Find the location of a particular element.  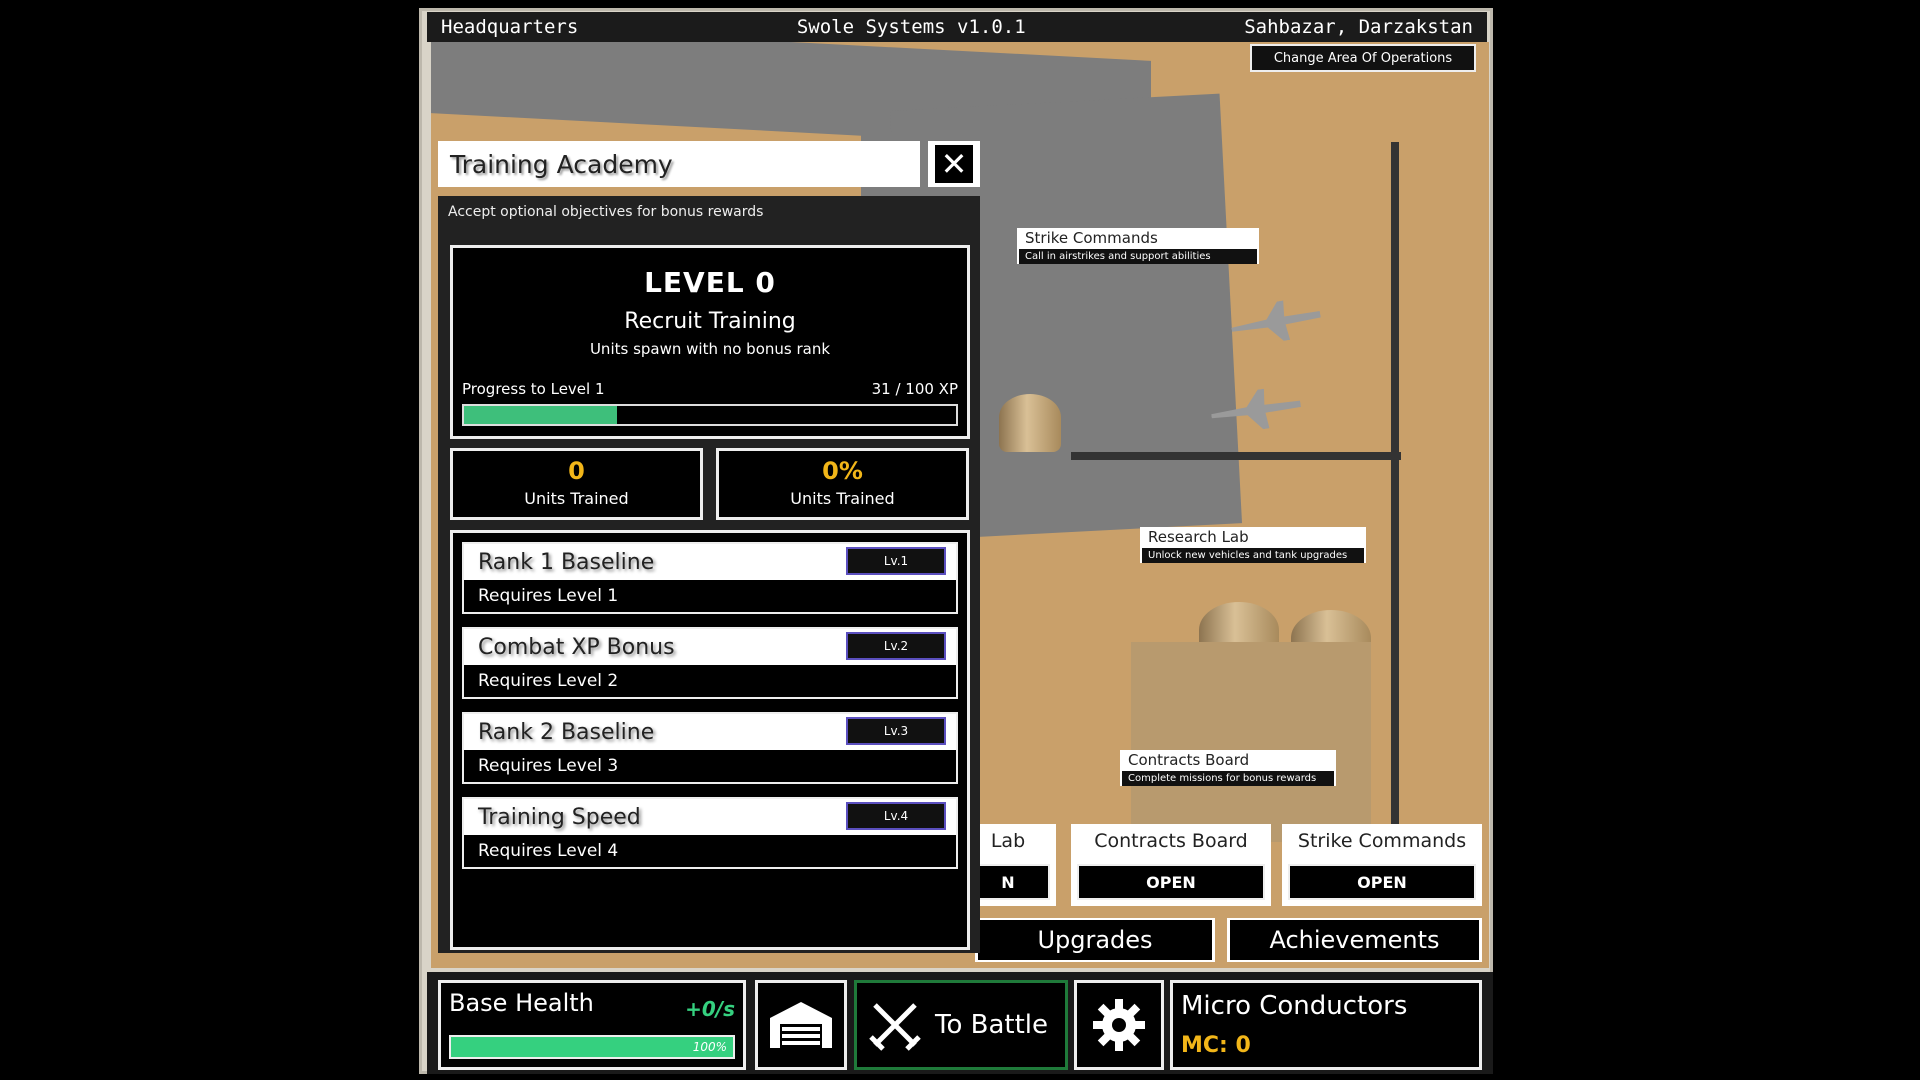

contracts-board-map-sub: Complete missions for bonus rewards is located at coordinates (1228, 778).